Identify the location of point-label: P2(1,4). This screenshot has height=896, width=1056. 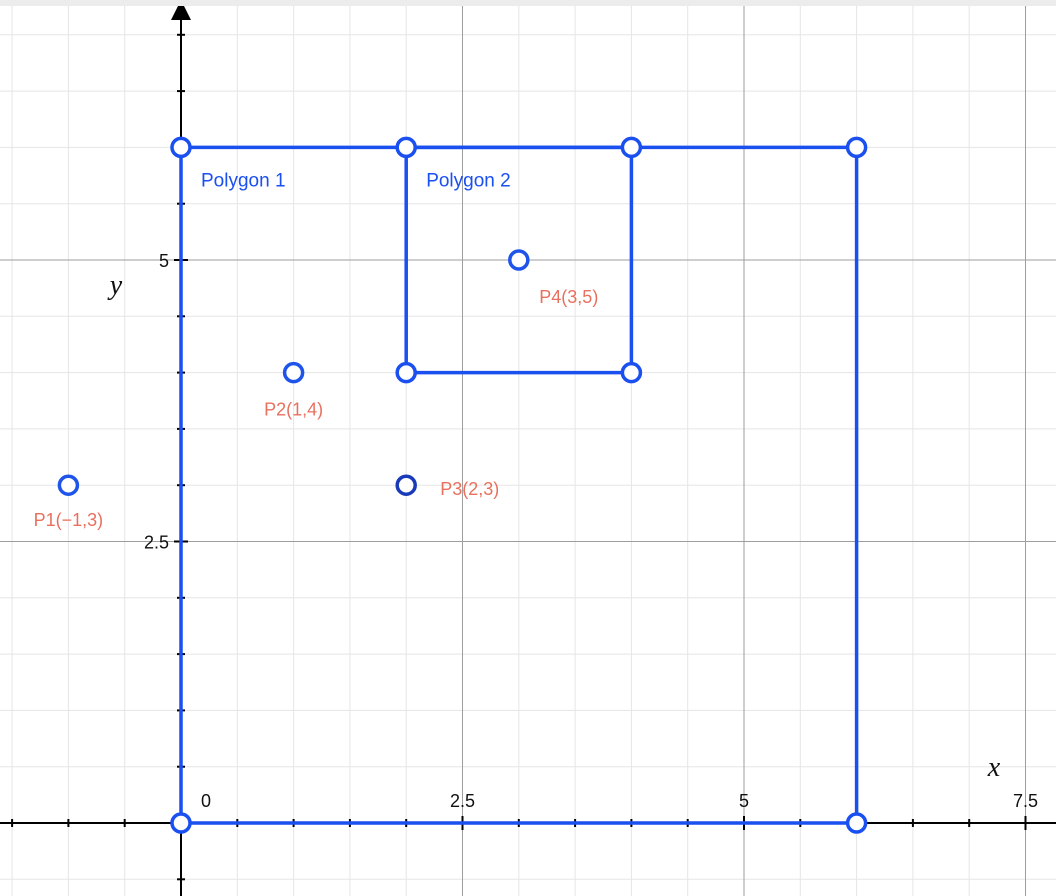
(293, 410).